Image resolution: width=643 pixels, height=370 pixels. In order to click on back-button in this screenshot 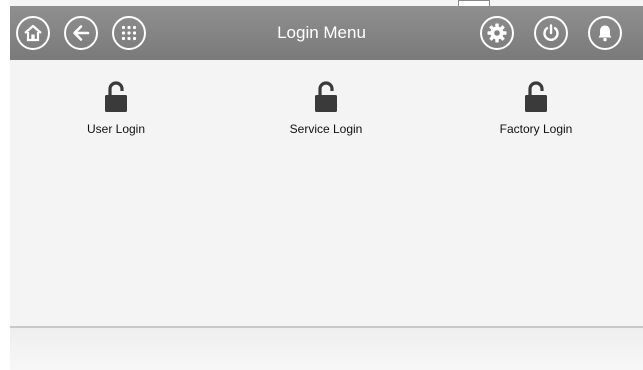, I will do `click(81, 33)`.